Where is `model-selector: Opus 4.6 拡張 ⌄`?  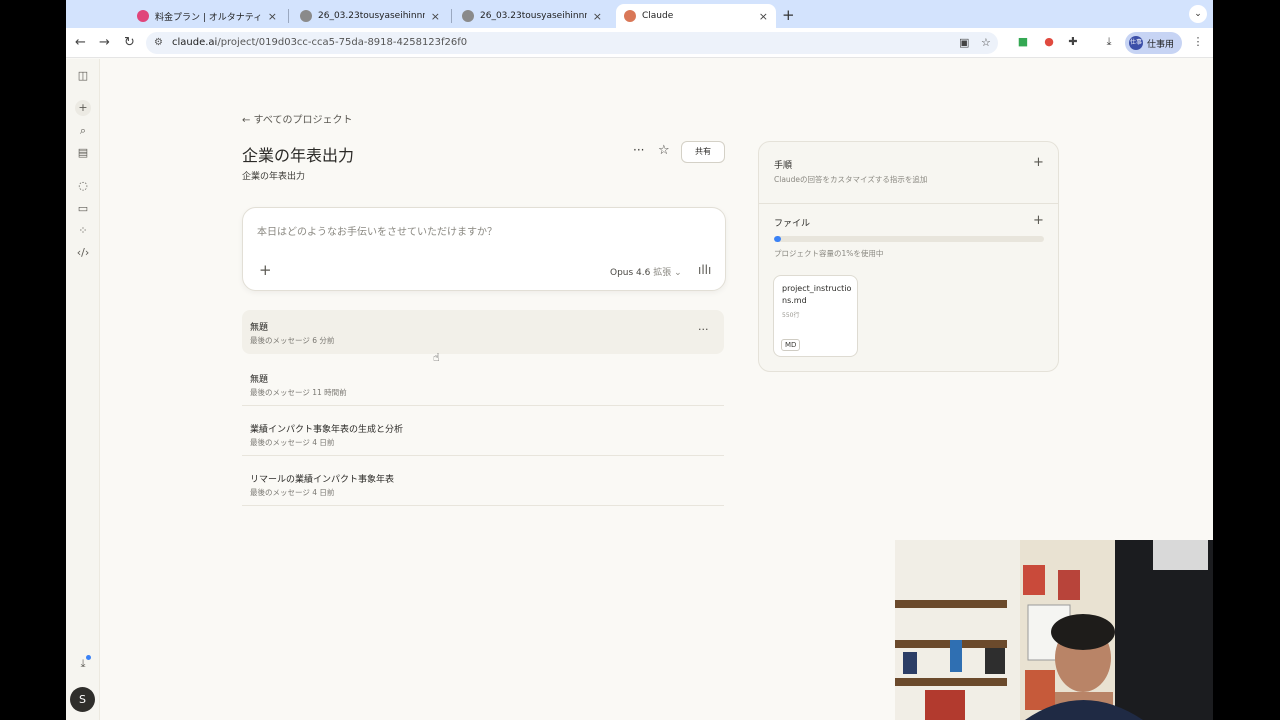 model-selector: Opus 4.6 拡張 ⌄ is located at coordinates (646, 271).